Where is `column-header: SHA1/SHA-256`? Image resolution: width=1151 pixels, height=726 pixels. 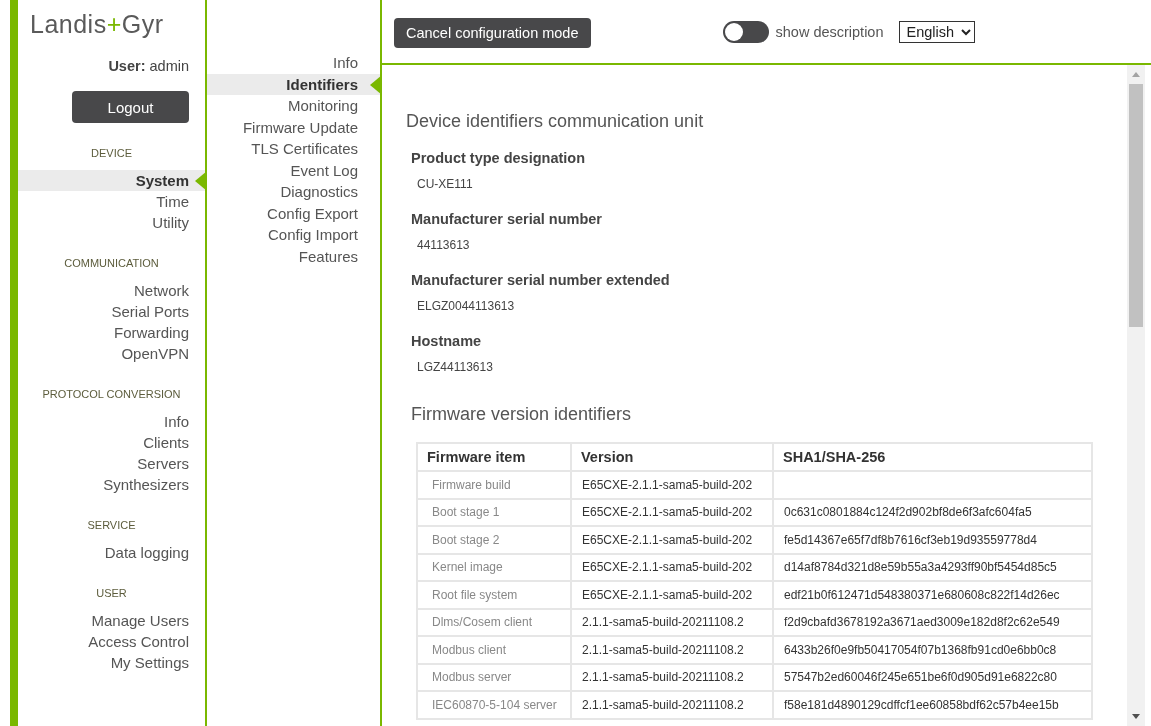 column-header: SHA1/SHA-256 is located at coordinates (932, 457).